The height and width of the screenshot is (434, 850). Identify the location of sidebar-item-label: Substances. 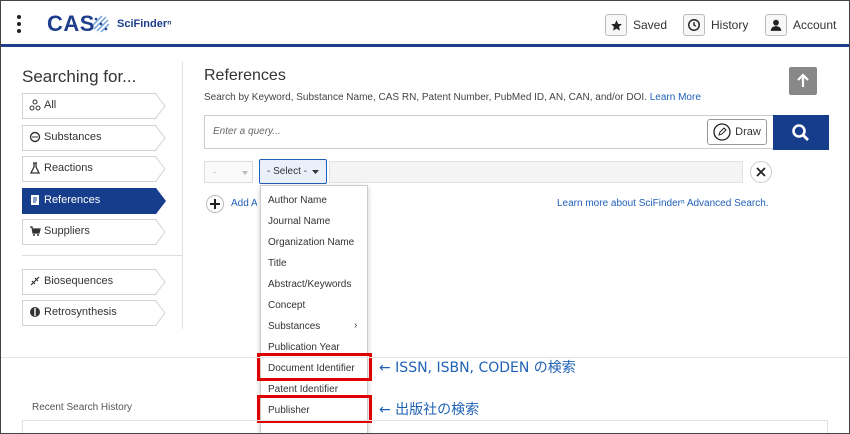
(73, 137).